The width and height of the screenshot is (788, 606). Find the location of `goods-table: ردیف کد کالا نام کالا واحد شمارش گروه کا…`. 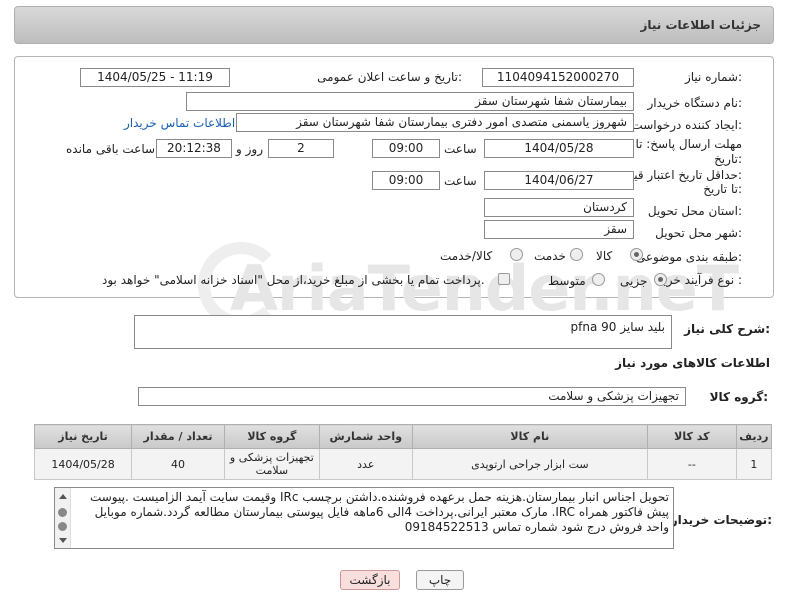

goods-table: ردیف کد کالا نام کالا واحد شمارش گروه کا… is located at coordinates (403, 452).